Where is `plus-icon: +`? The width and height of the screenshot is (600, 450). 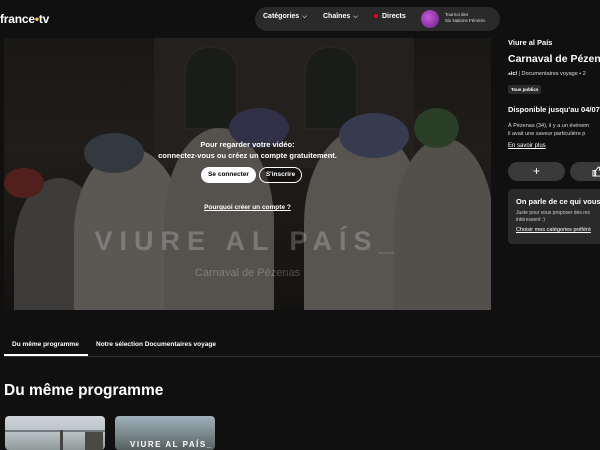 plus-icon: + is located at coordinates (536, 171).